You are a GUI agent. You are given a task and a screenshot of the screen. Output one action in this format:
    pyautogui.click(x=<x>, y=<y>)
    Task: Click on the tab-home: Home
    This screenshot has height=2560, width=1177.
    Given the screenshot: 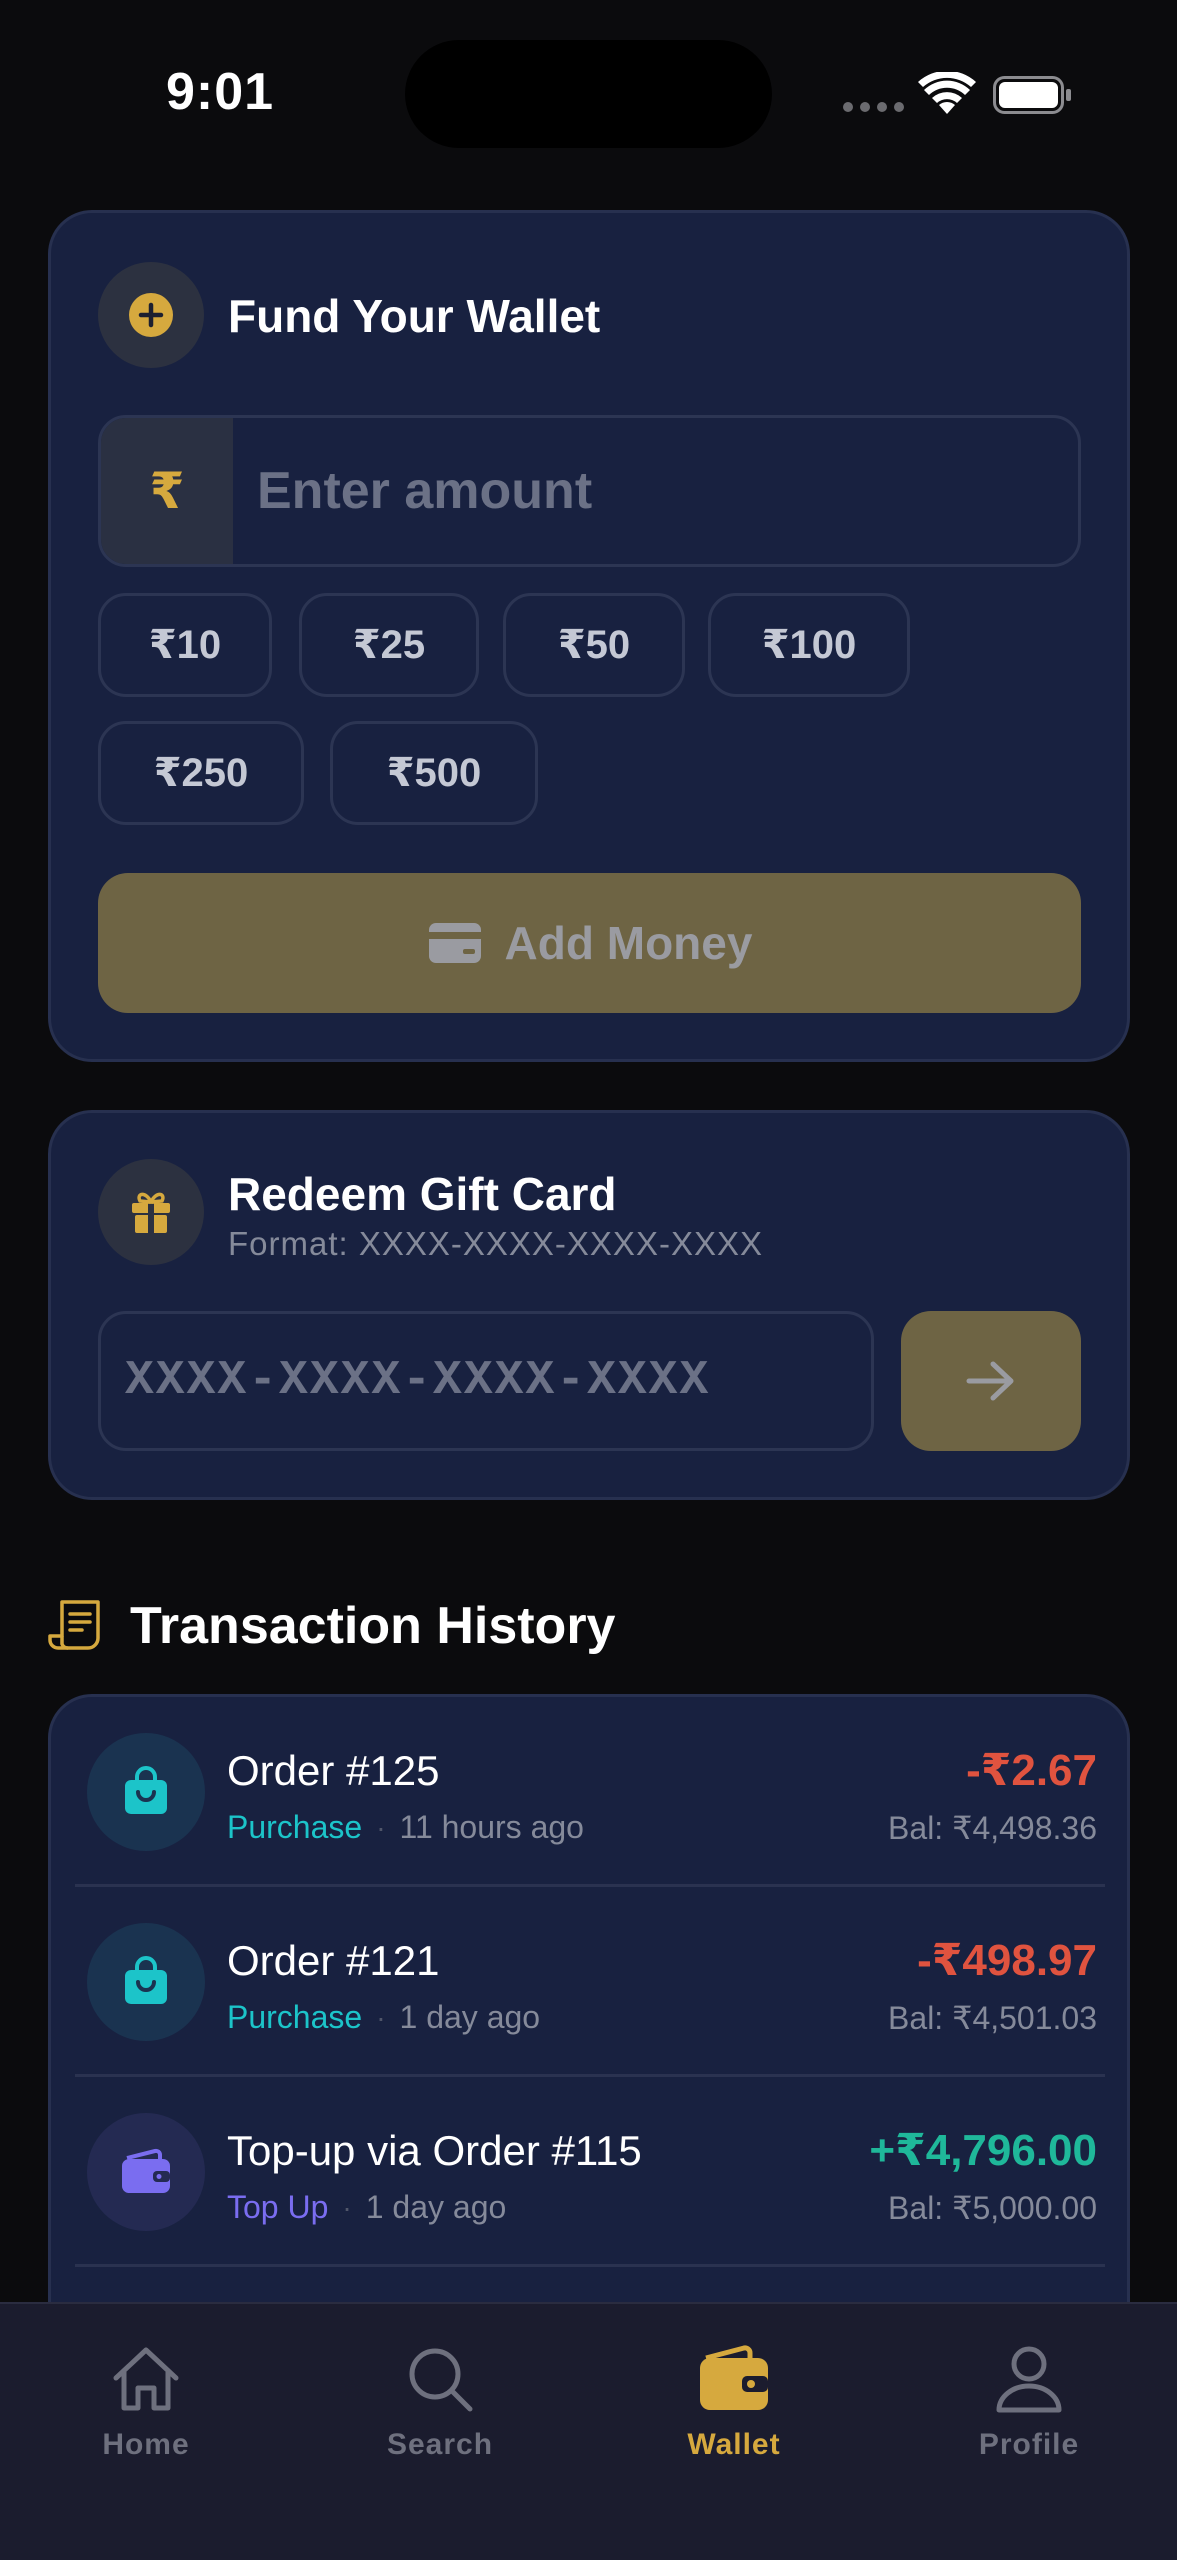 What is the action you would take?
    pyautogui.click(x=146, y=2407)
    